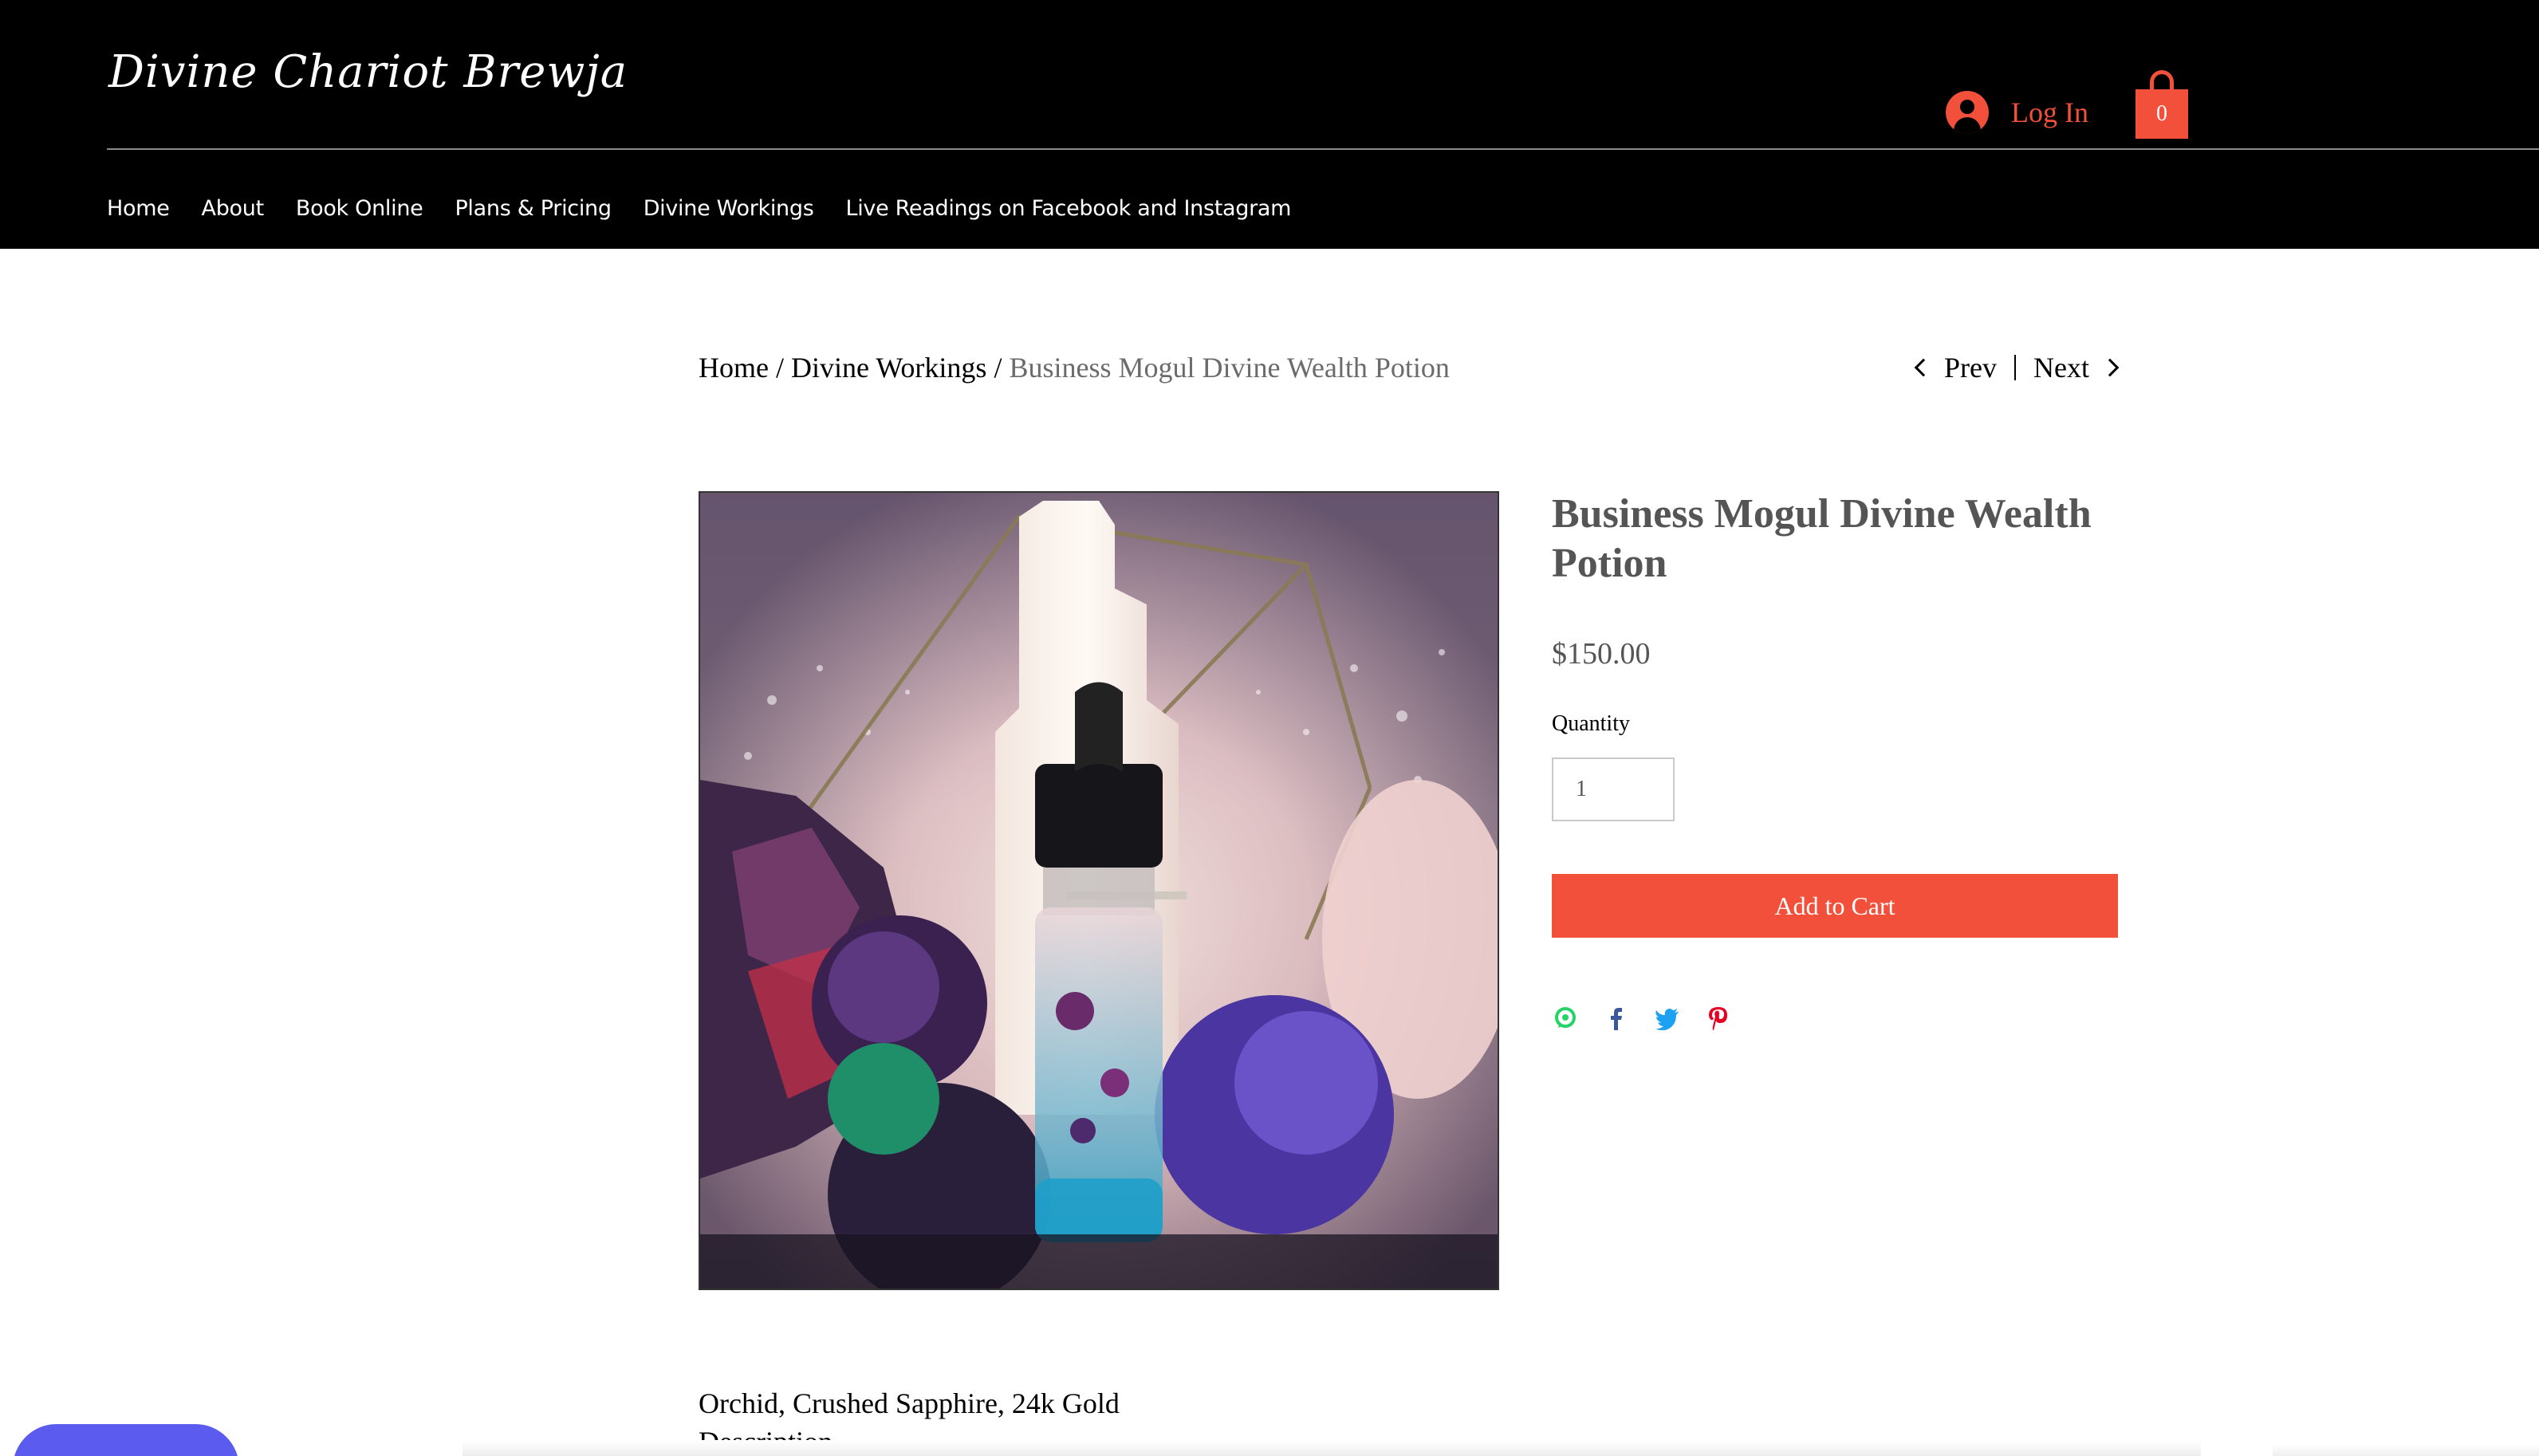 The height and width of the screenshot is (1456, 2539). I want to click on product-title: Business Mogul Divine Wealth Potion, so click(1822, 538).